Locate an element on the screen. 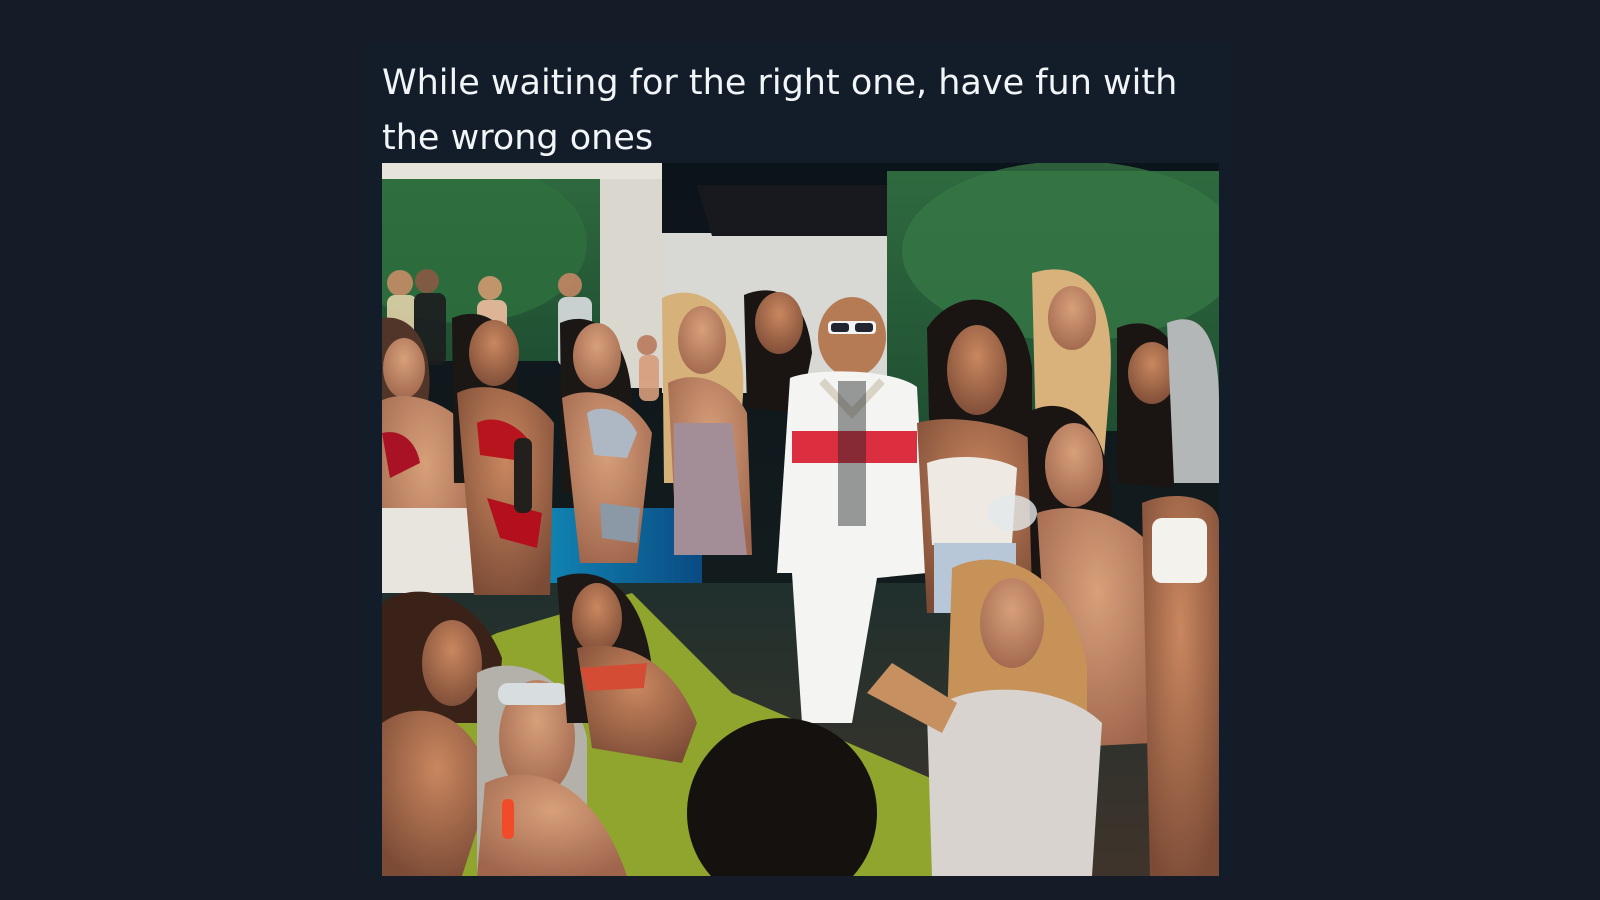 The height and width of the screenshot is (900, 1600). house-roof is located at coordinates (799, 210).